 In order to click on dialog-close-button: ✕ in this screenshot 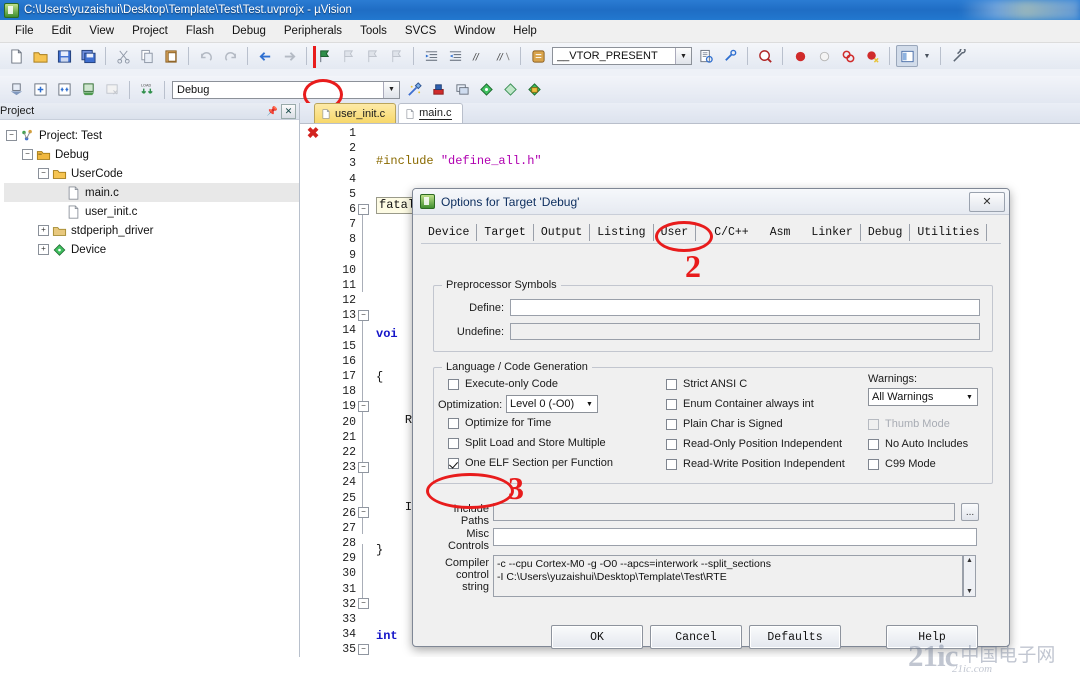, I will do `click(987, 201)`.